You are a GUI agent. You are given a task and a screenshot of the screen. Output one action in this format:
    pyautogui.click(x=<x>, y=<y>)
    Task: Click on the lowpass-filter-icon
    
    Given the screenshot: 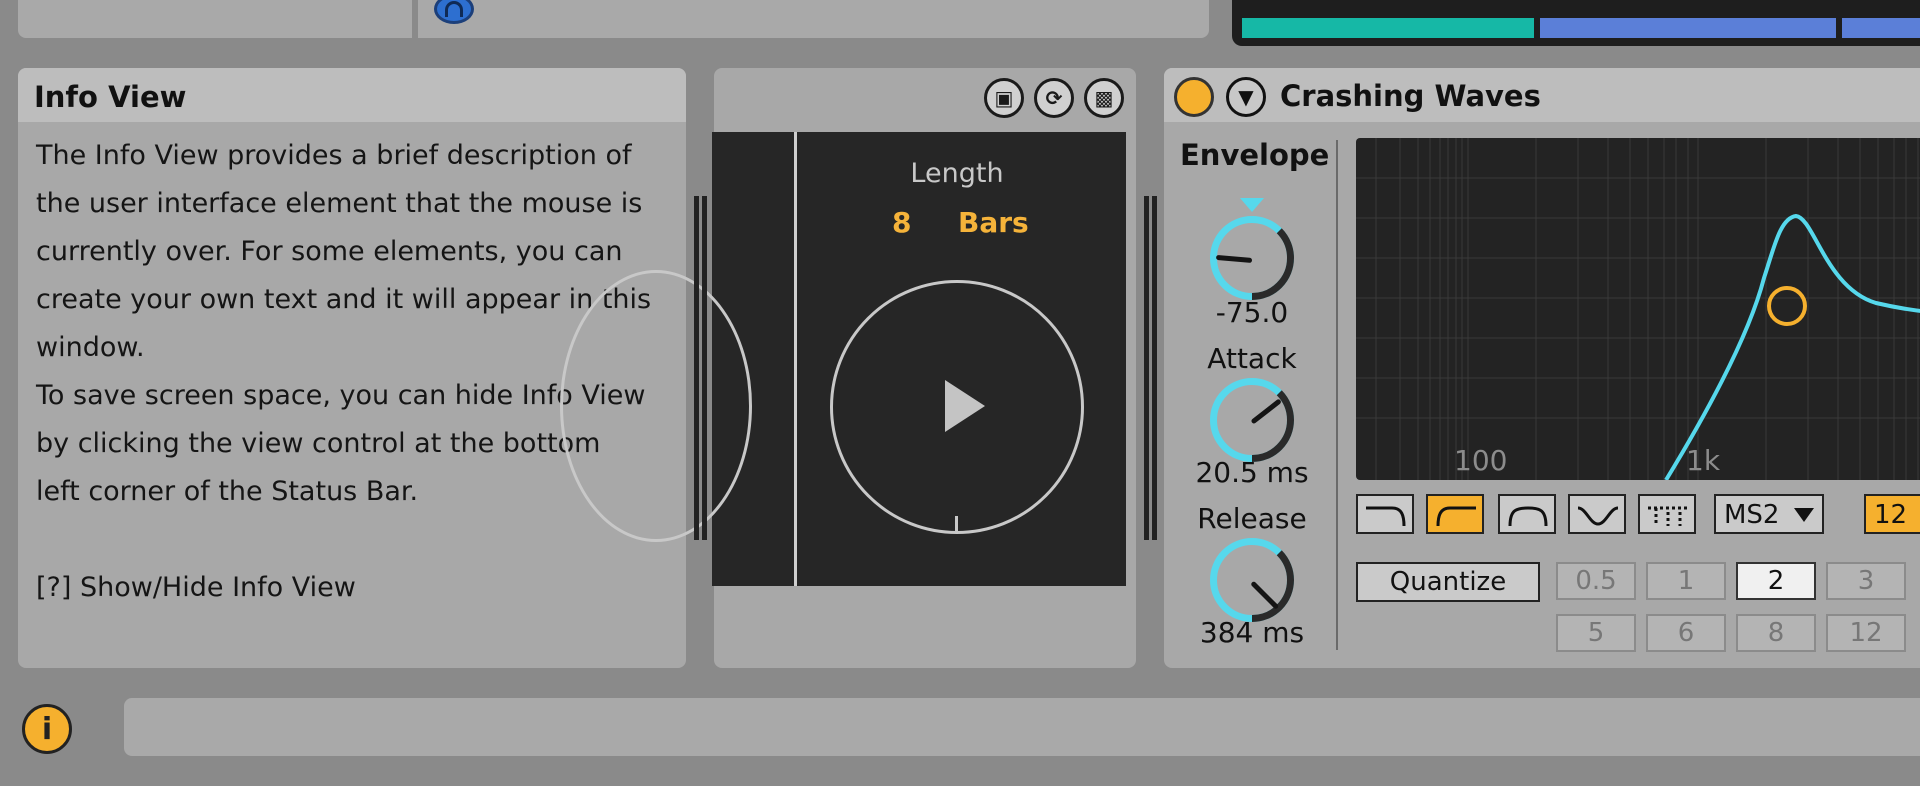 What is the action you would take?
    pyautogui.click(x=1385, y=514)
    